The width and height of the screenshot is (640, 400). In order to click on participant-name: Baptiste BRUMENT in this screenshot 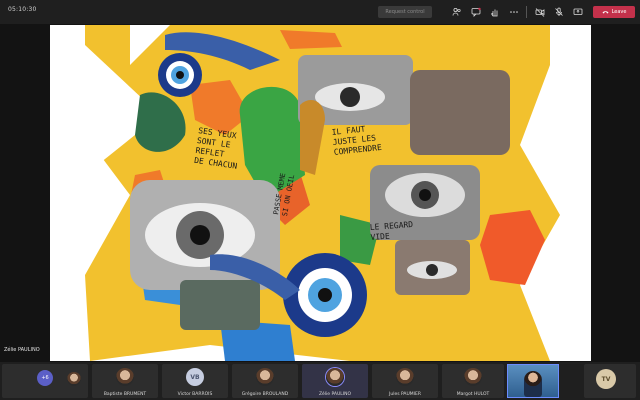, I will do `click(125, 394)`.